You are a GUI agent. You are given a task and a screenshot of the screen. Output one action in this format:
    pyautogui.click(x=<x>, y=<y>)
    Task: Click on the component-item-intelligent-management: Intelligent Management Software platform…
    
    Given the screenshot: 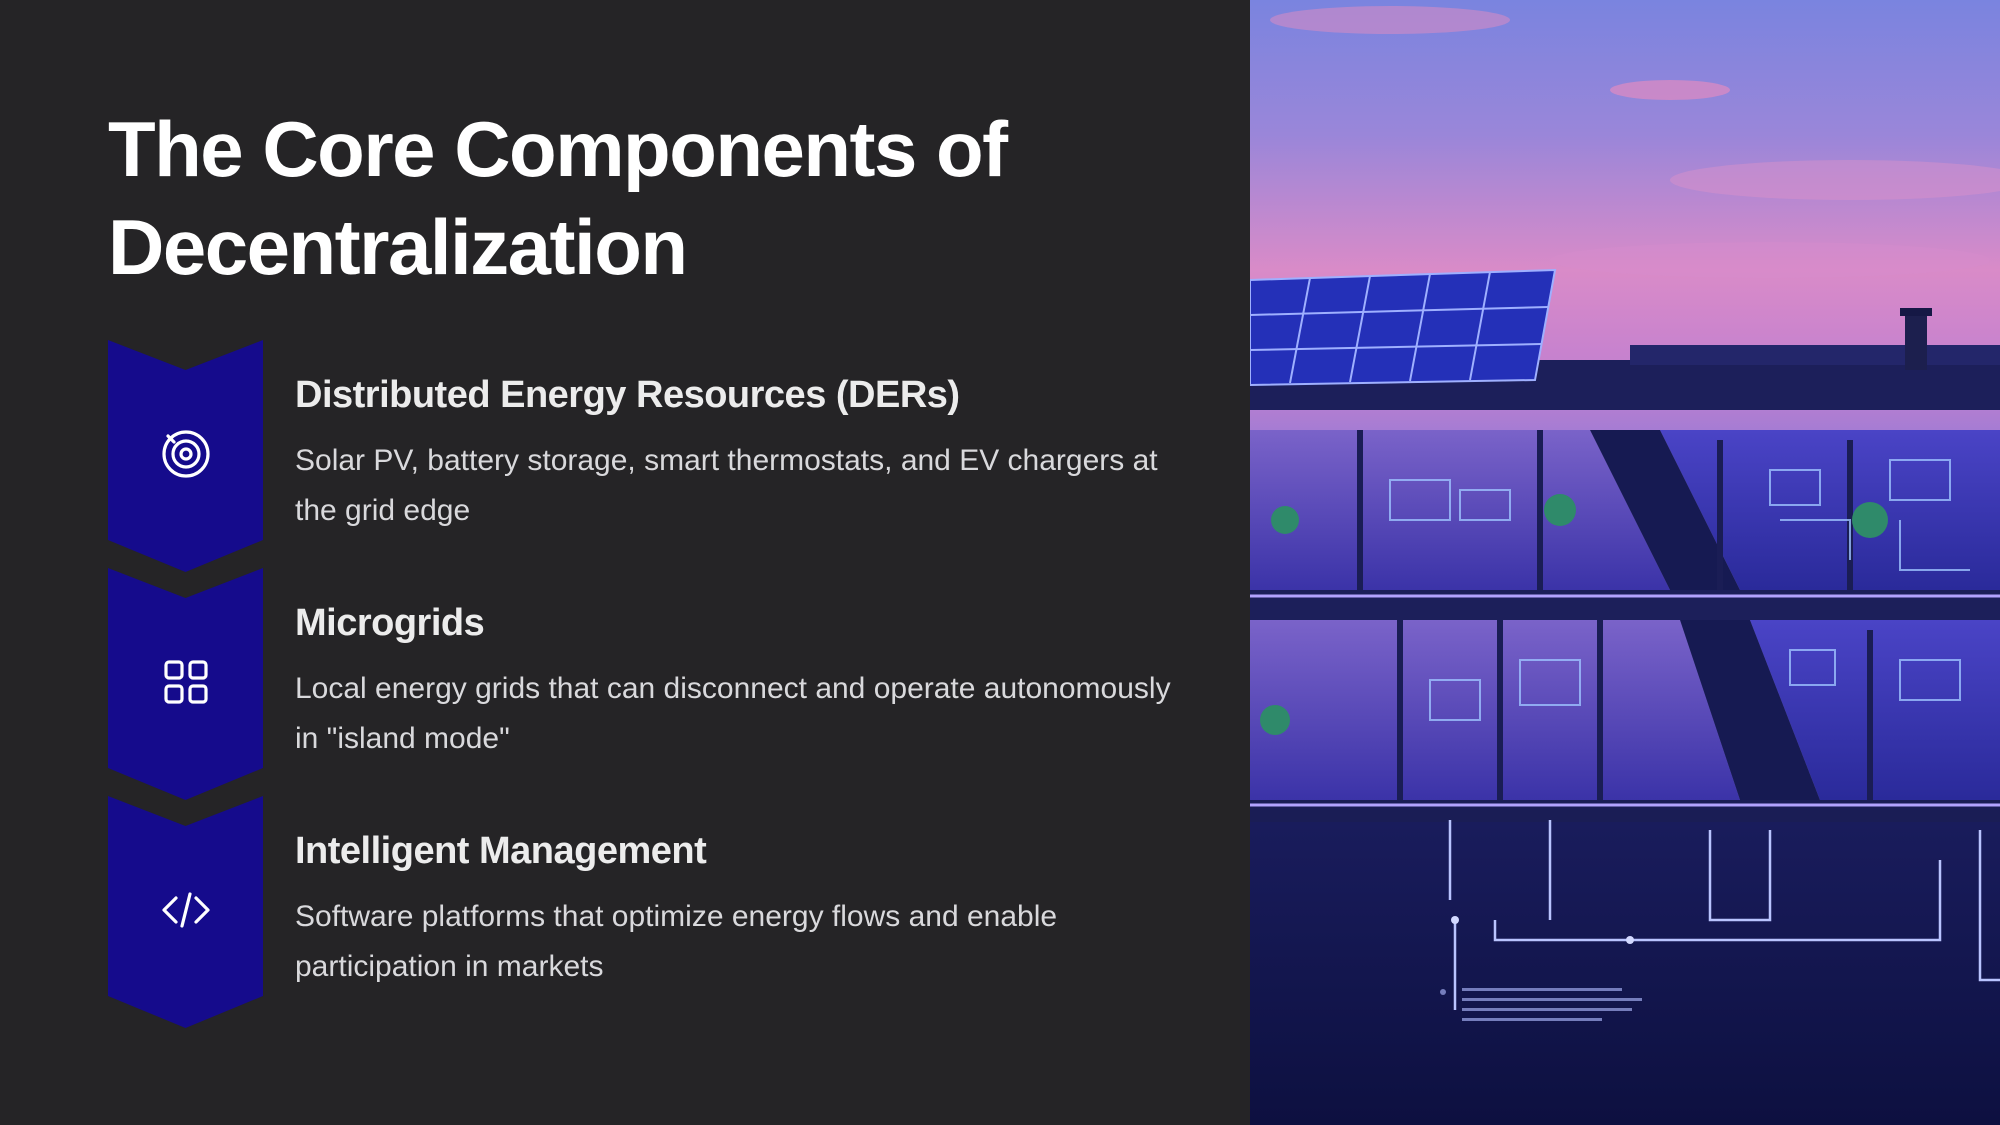 What is the action you would take?
    pyautogui.click(x=658, y=912)
    